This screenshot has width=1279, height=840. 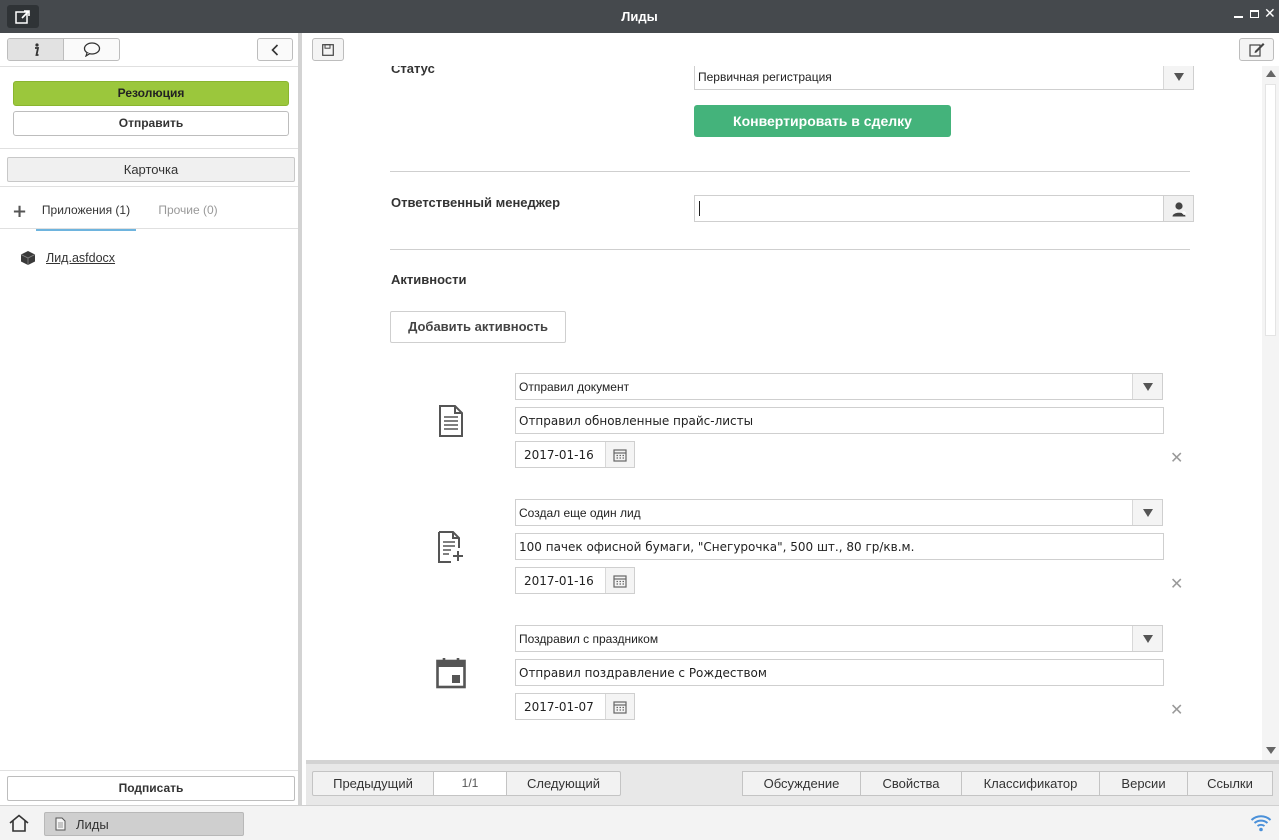 I want to click on info-tab, so click(x=36, y=49).